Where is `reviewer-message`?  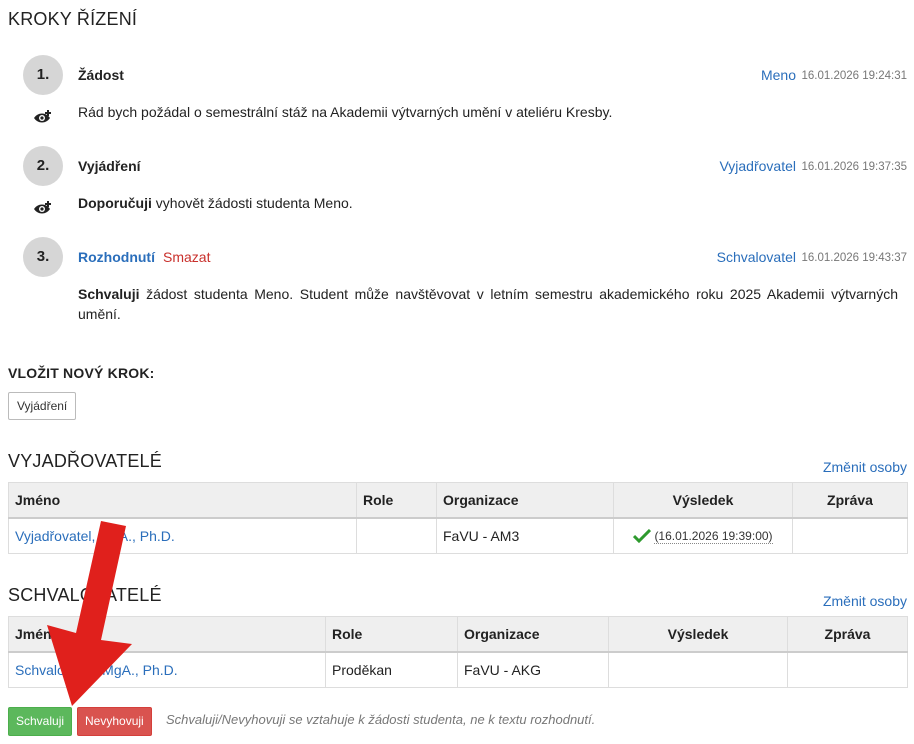 reviewer-message is located at coordinates (850, 535).